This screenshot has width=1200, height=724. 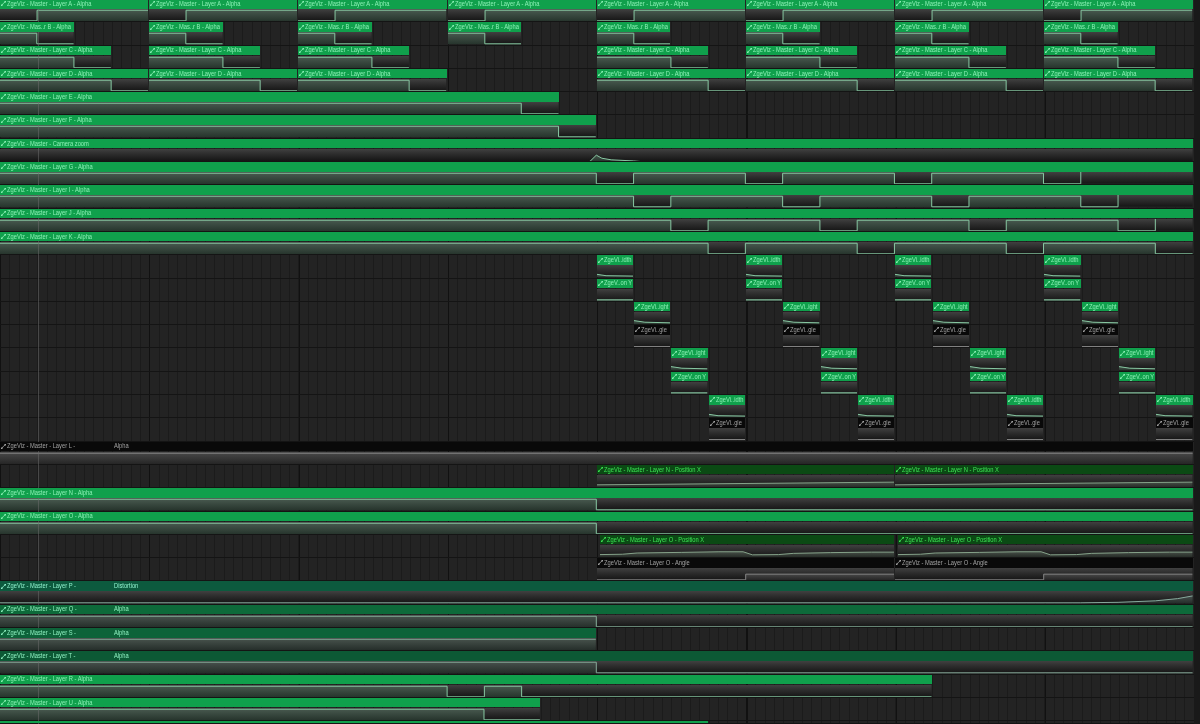 What do you see at coordinates (466, 679) in the screenshot?
I see `clip-title-bar: ZgeViz - Master - Layer R - Alpha` at bounding box center [466, 679].